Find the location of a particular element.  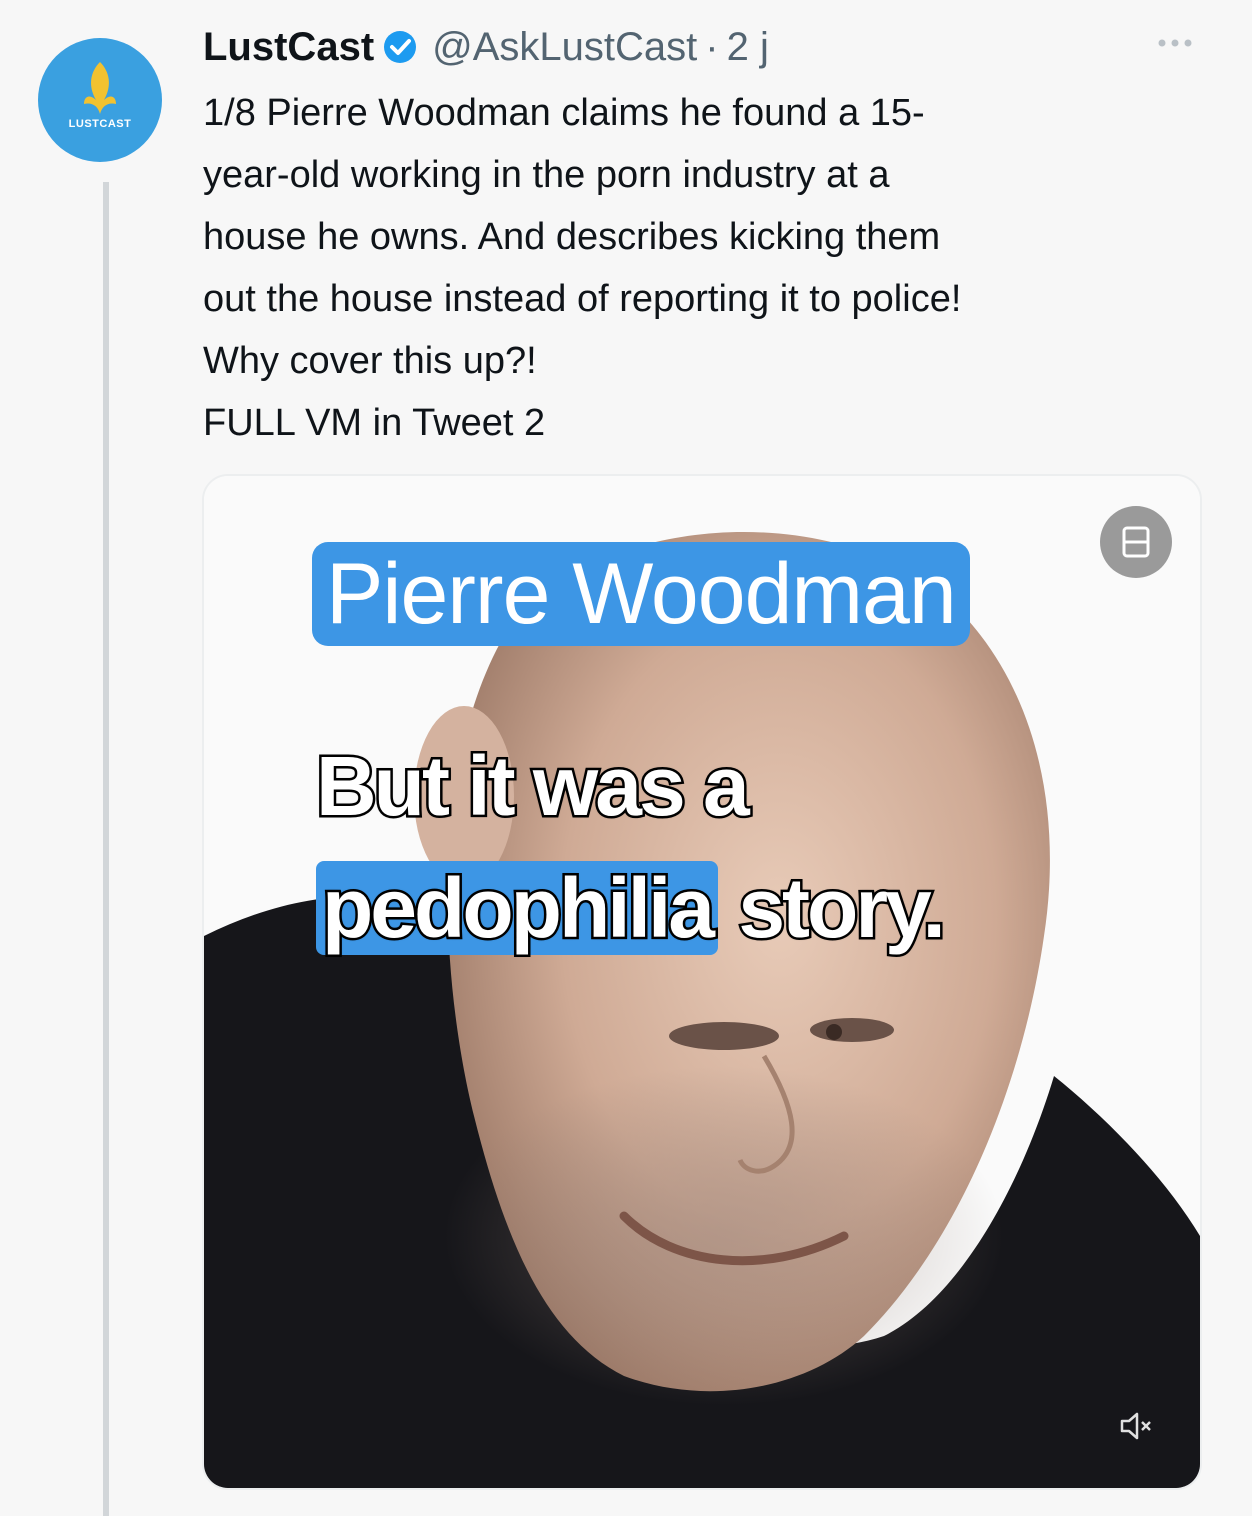

tweet-text-line: 1/8 Pierre Woodman claims he found a 15- is located at coordinates (564, 113).